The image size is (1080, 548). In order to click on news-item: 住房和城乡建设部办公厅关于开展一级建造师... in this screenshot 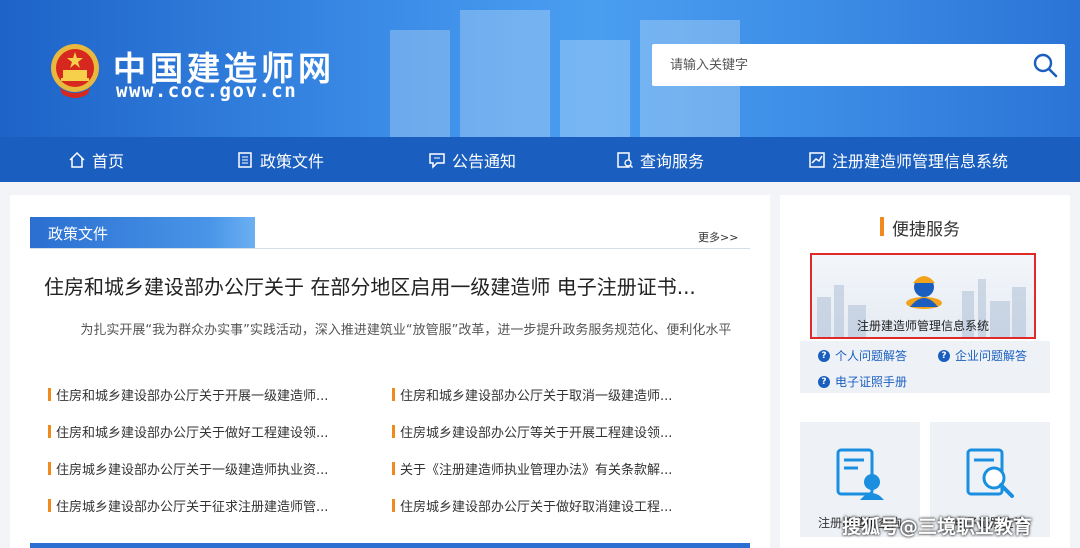, I will do `click(188, 394)`.